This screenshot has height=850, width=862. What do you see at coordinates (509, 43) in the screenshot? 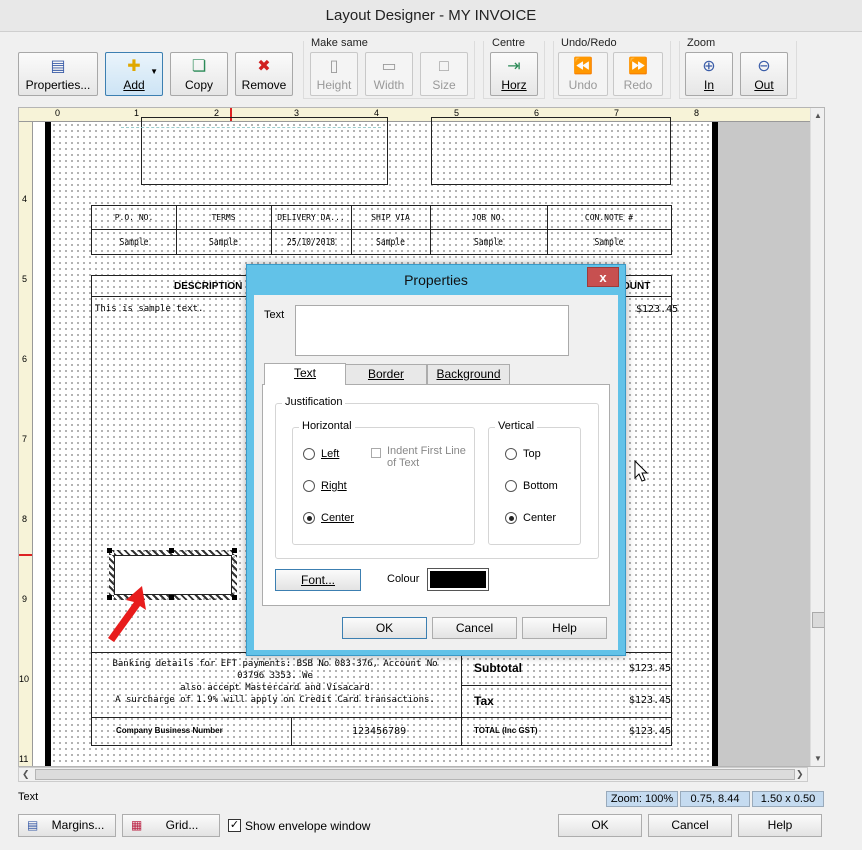
I see `centre-label: Centre` at bounding box center [509, 43].